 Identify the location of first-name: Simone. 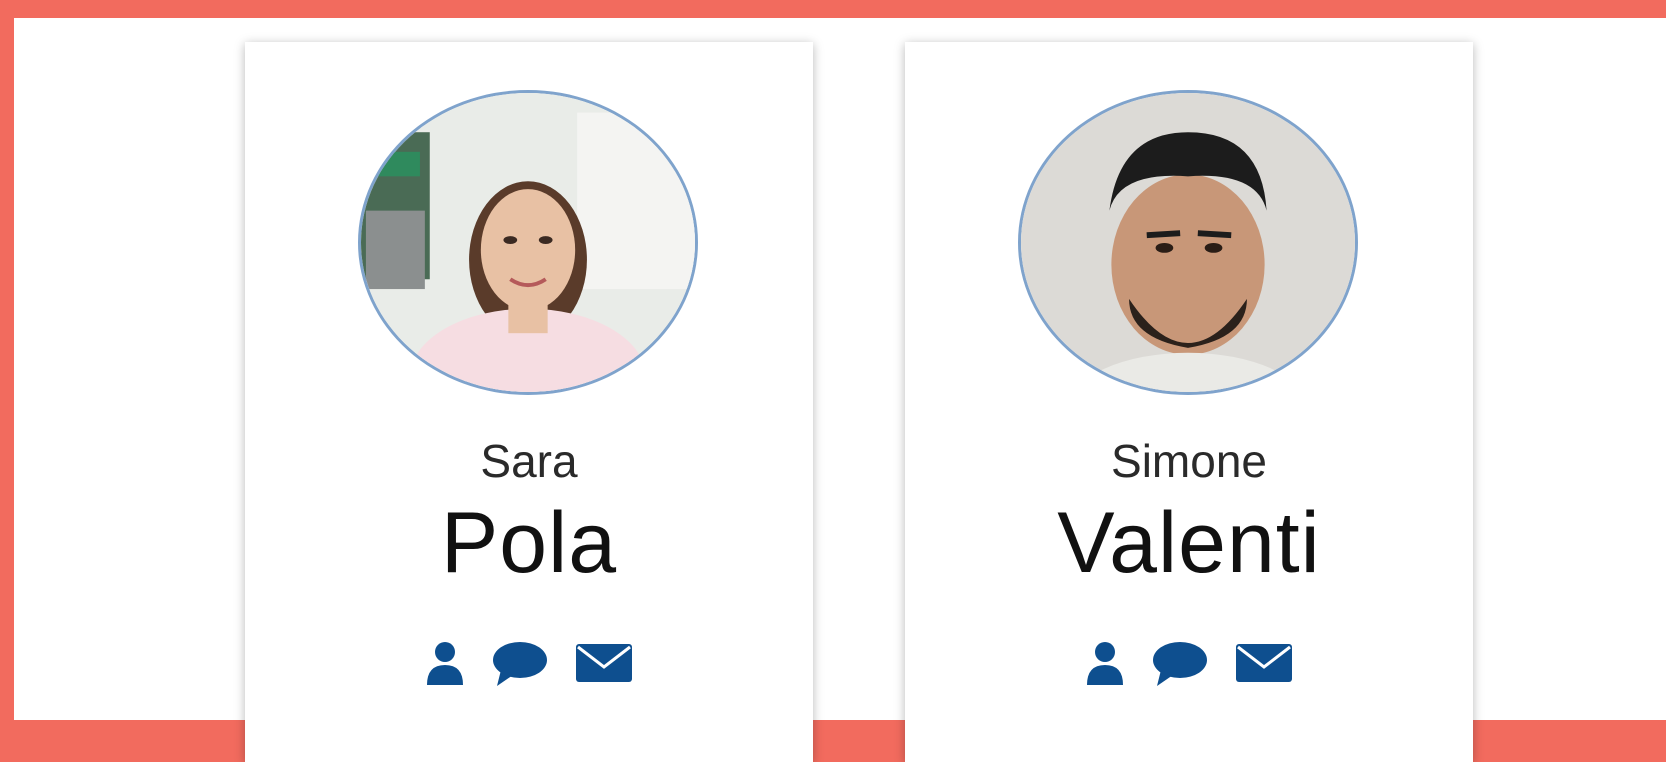
(1189, 461).